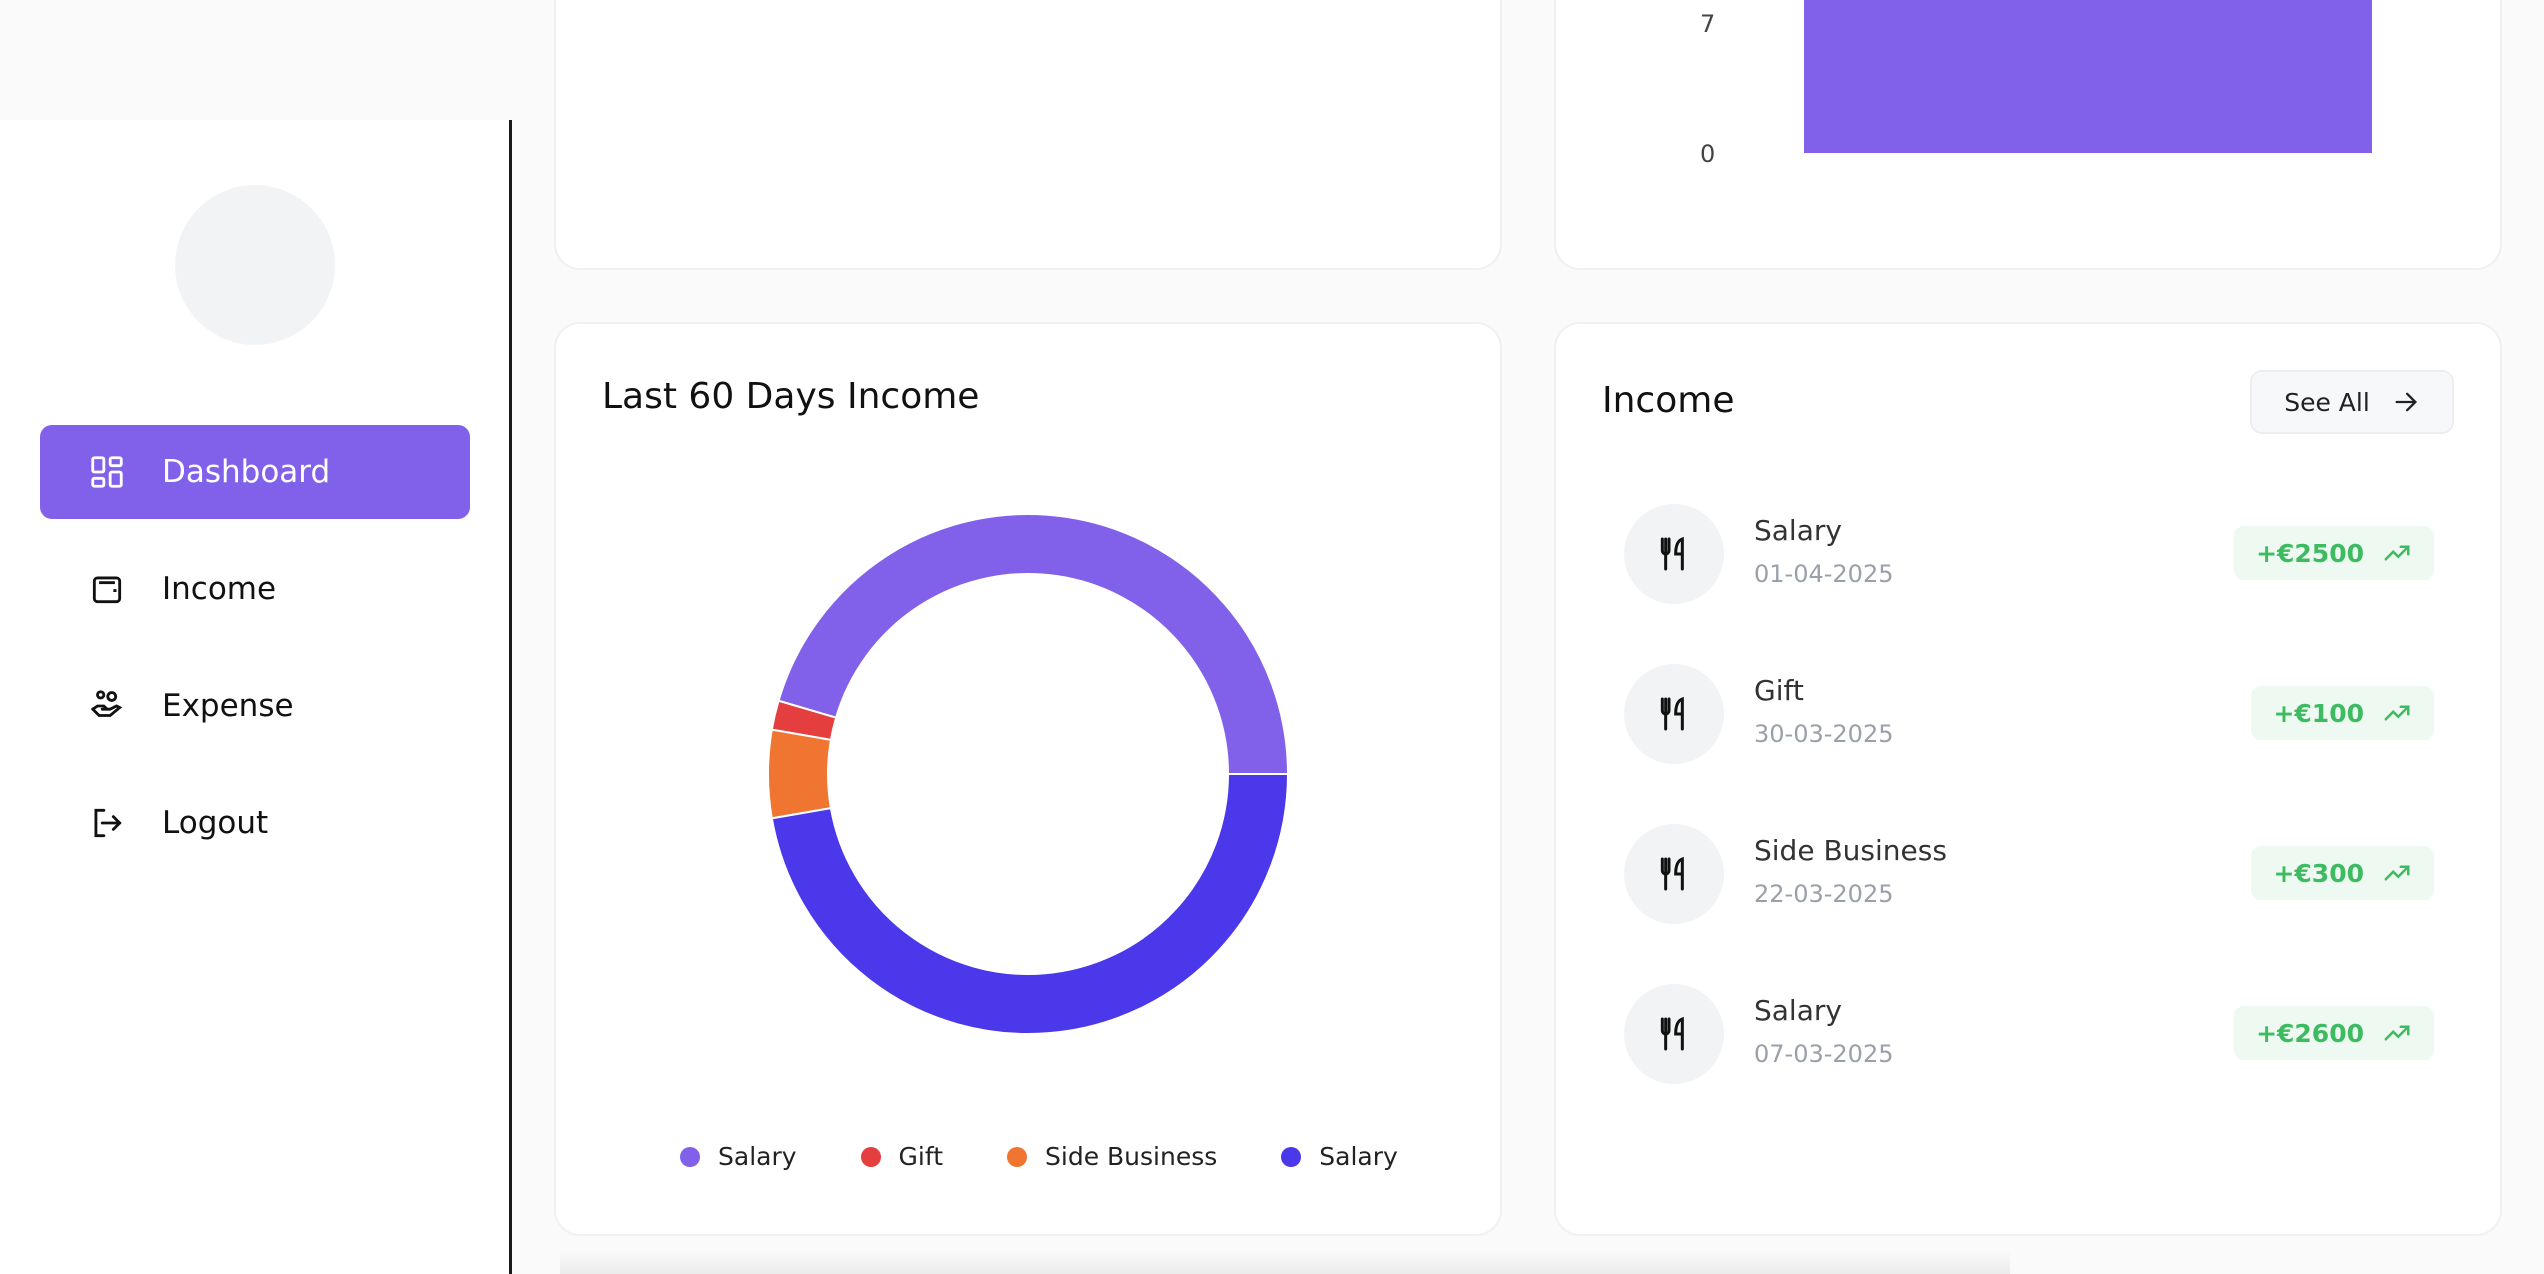  I want to click on sidebar-item-label: Expense, so click(228, 706).